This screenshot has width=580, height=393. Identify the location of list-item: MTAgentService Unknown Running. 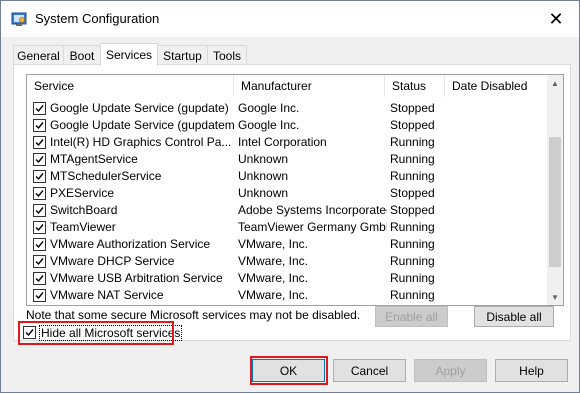
(287, 159).